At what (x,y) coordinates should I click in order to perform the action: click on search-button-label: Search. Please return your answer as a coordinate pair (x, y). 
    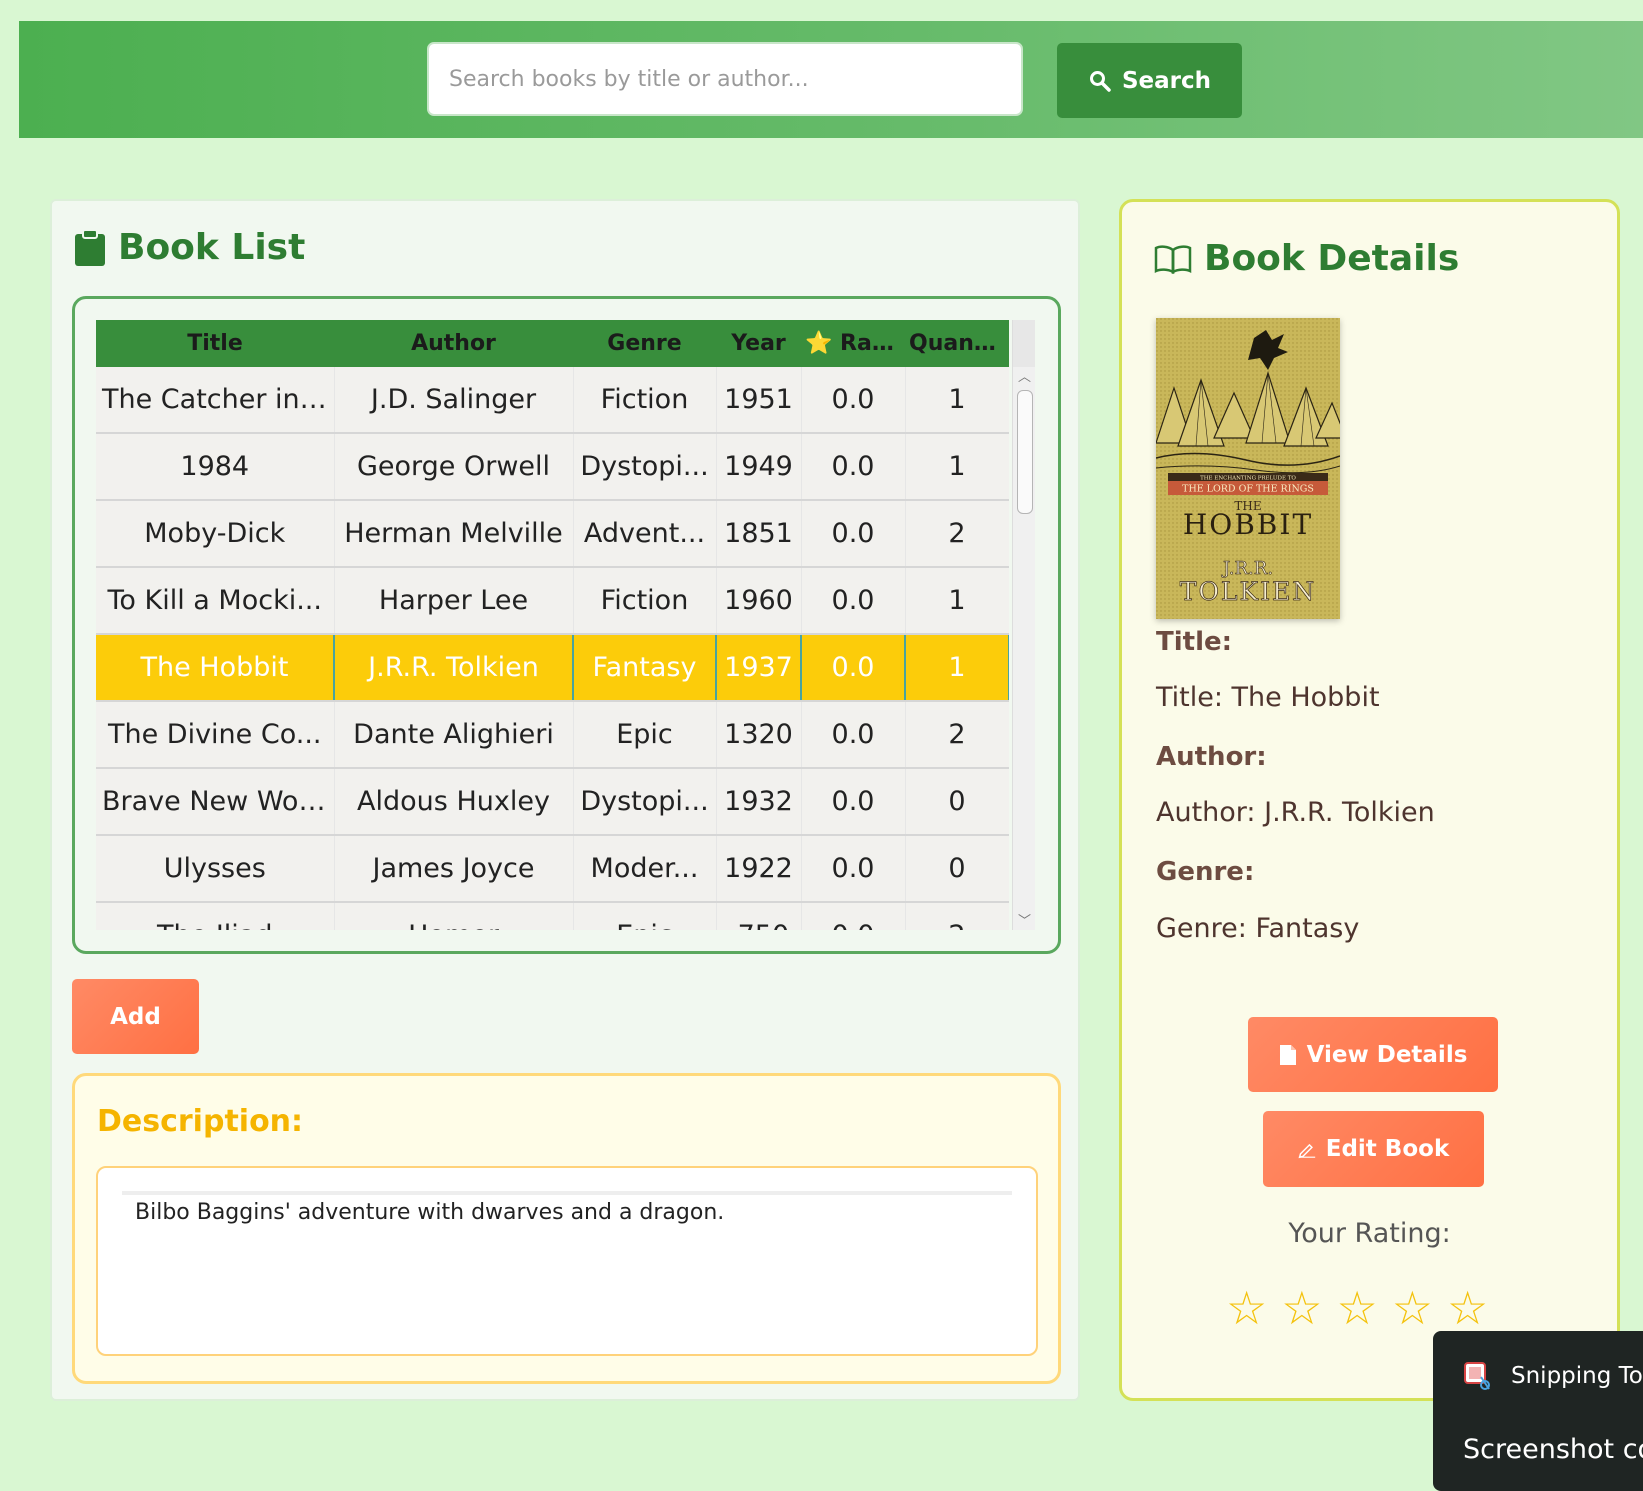
    Looking at the image, I should click on (1166, 80).